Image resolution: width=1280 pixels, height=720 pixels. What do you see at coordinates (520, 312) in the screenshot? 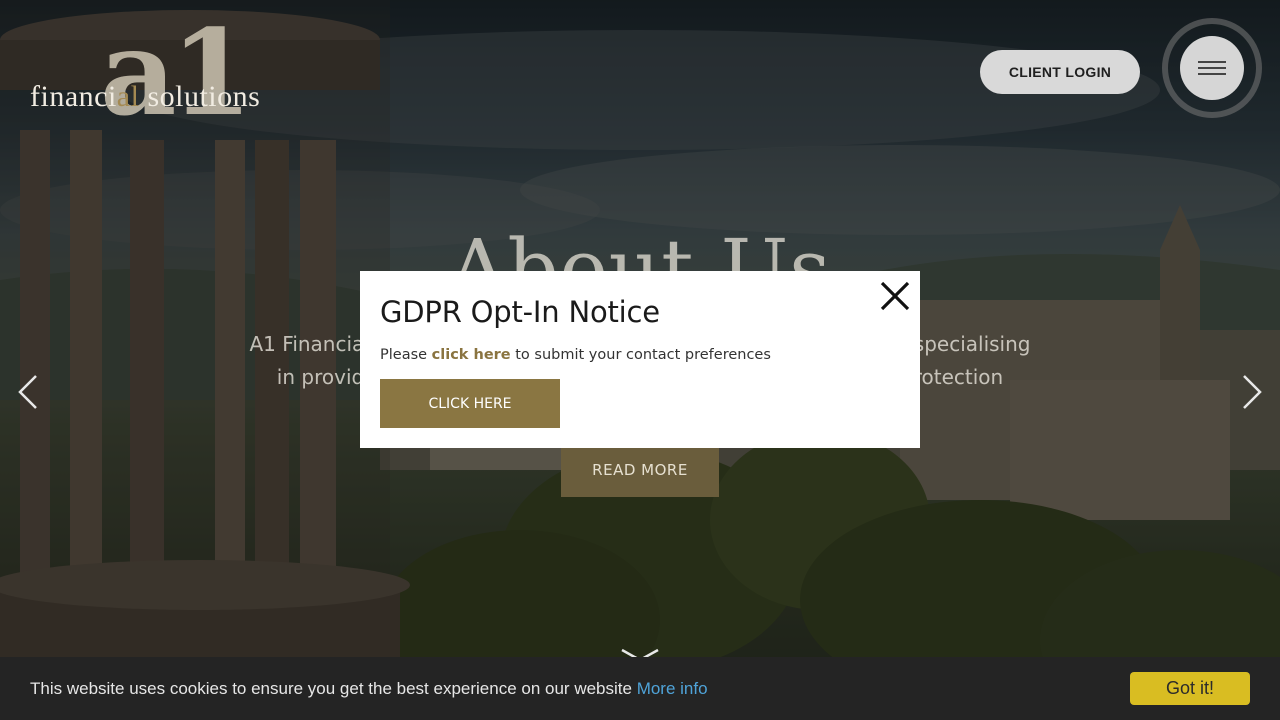
I see `modal-title: GDPR Opt-In Notice` at bounding box center [520, 312].